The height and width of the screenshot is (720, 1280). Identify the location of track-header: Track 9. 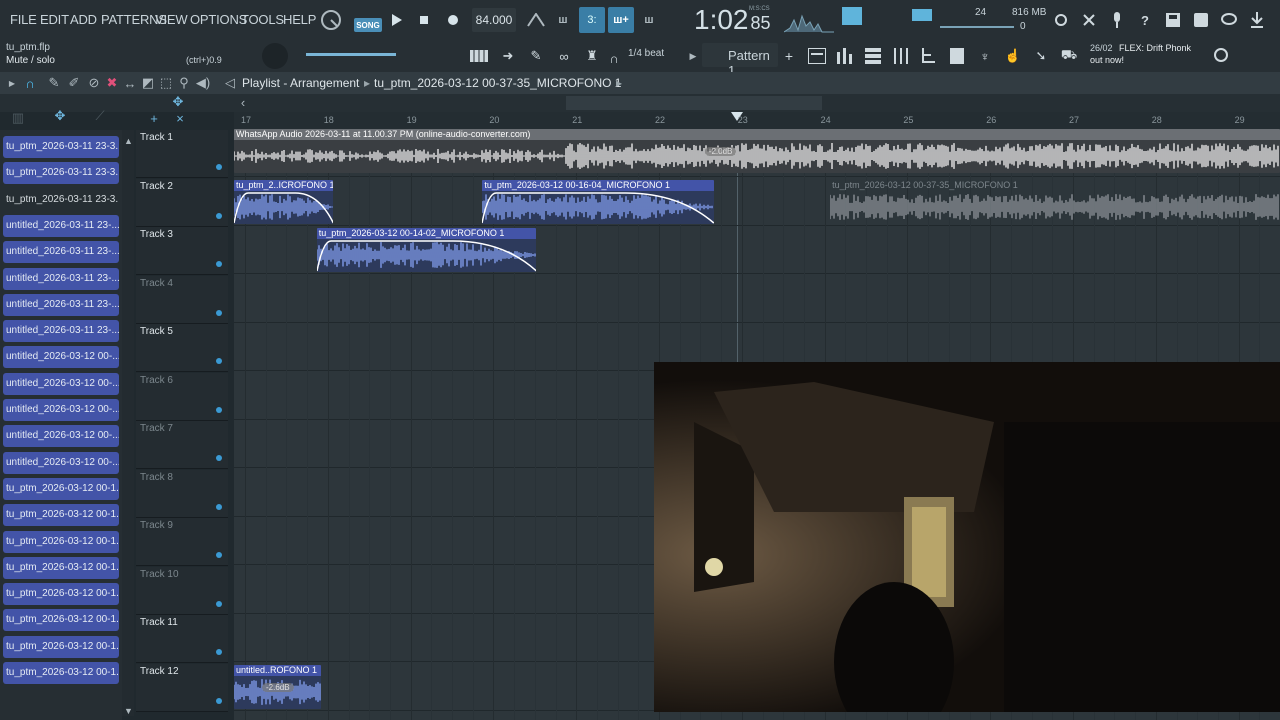
(182, 542).